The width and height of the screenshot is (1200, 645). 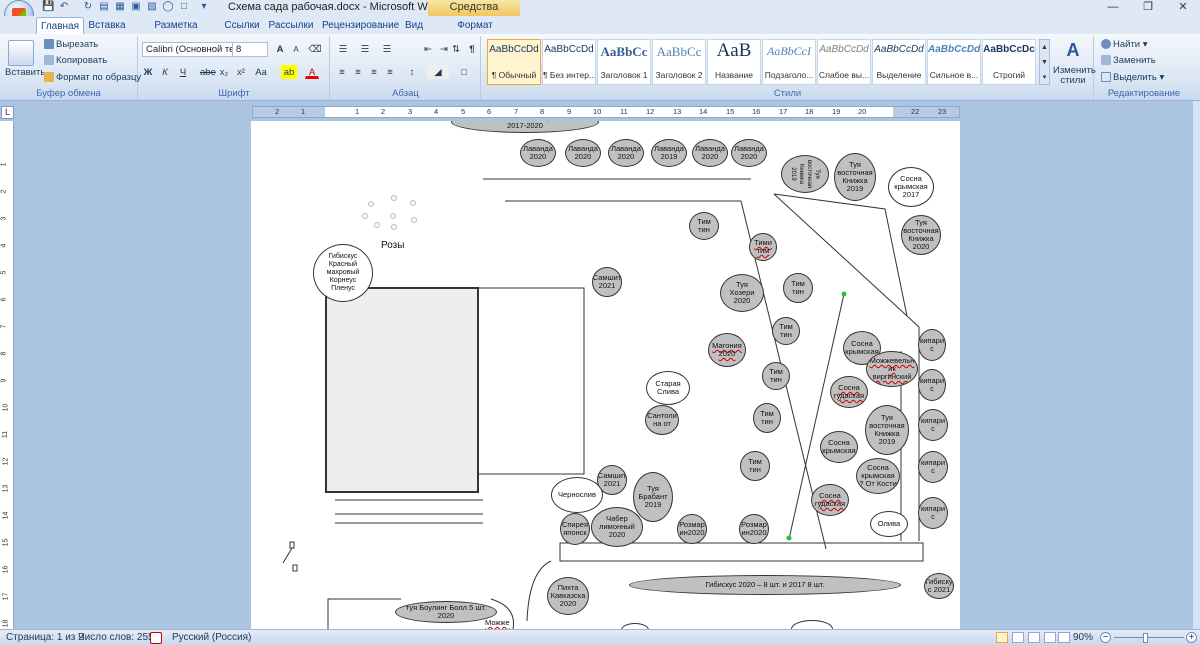 I want to click on replace-button: Заменить, so click(x=1128, y=60).